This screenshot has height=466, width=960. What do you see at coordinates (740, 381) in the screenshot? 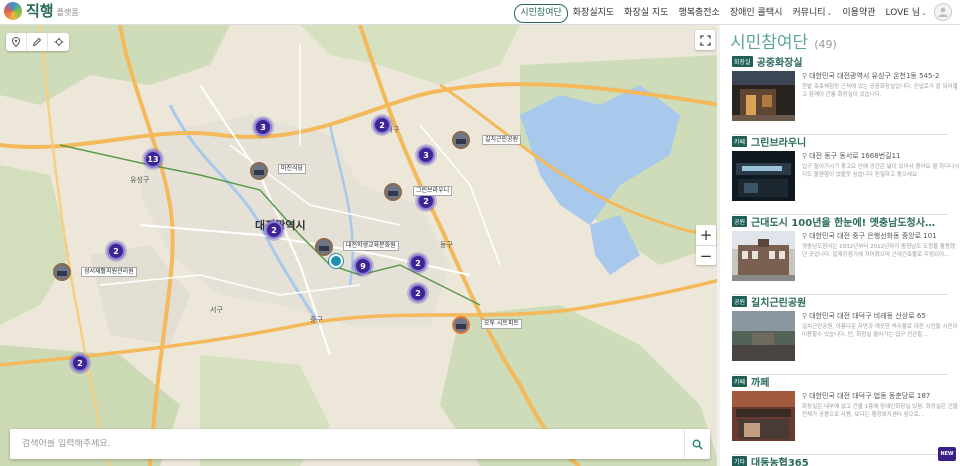
I see `category-badge: 카페` at bounding box center [740, 381].